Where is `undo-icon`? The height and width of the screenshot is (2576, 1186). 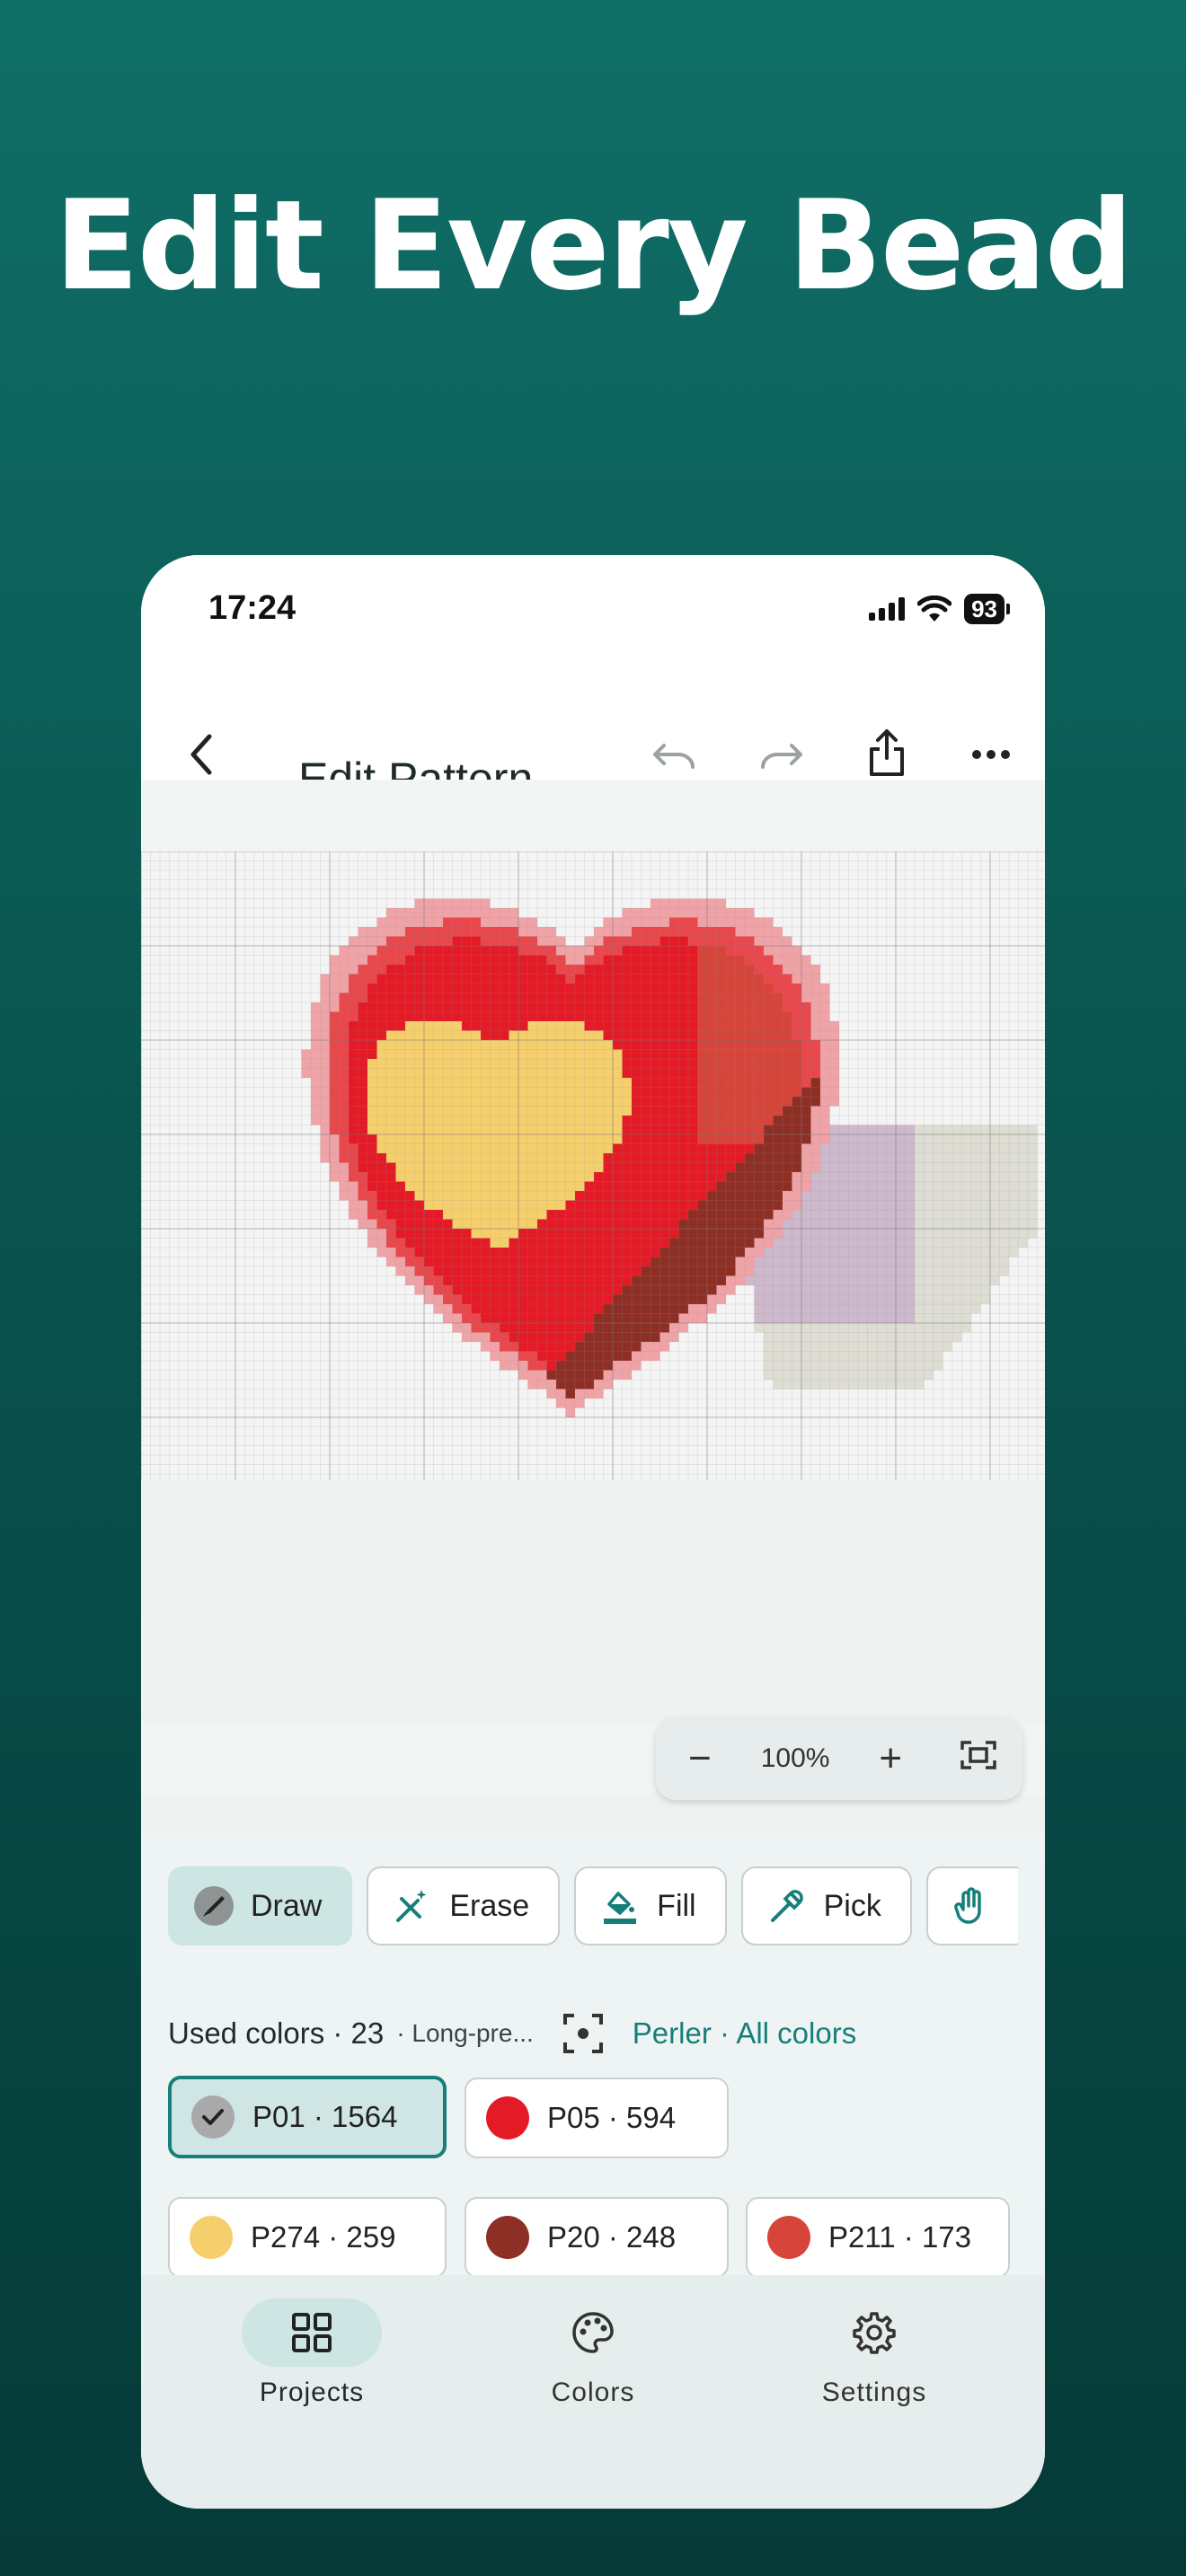 undo-icon is located at coordinates (674, 756).